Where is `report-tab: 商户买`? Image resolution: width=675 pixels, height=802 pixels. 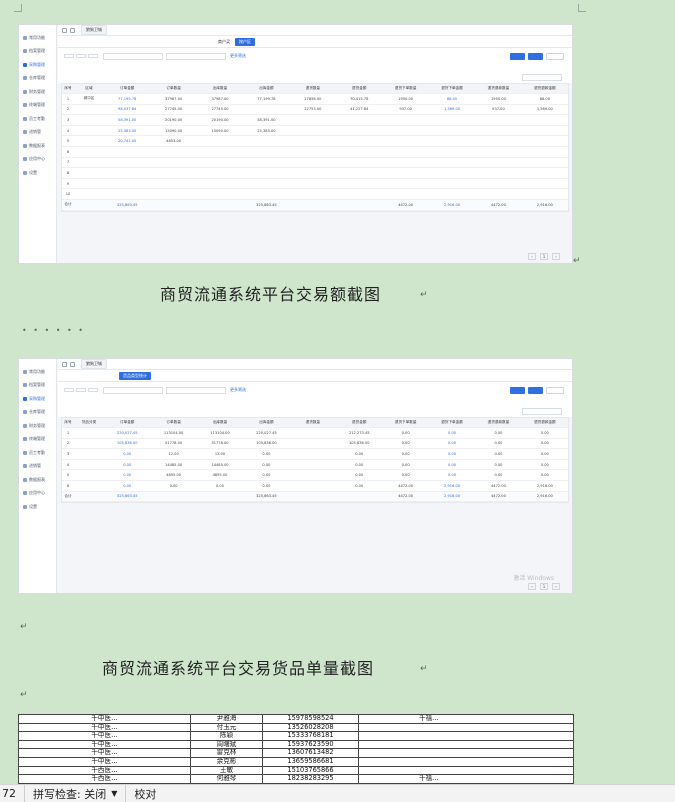 report-tab: 商户买 is located at coordinates (224, 42).